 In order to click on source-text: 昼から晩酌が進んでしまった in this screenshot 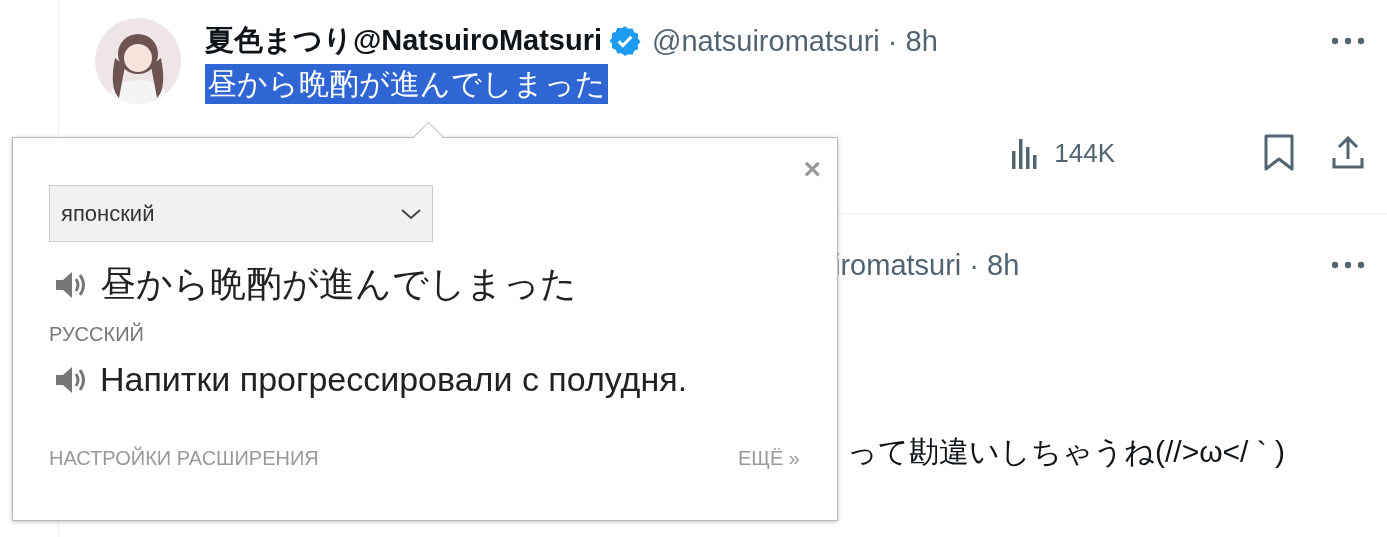, I will do `click(338, 284)`.